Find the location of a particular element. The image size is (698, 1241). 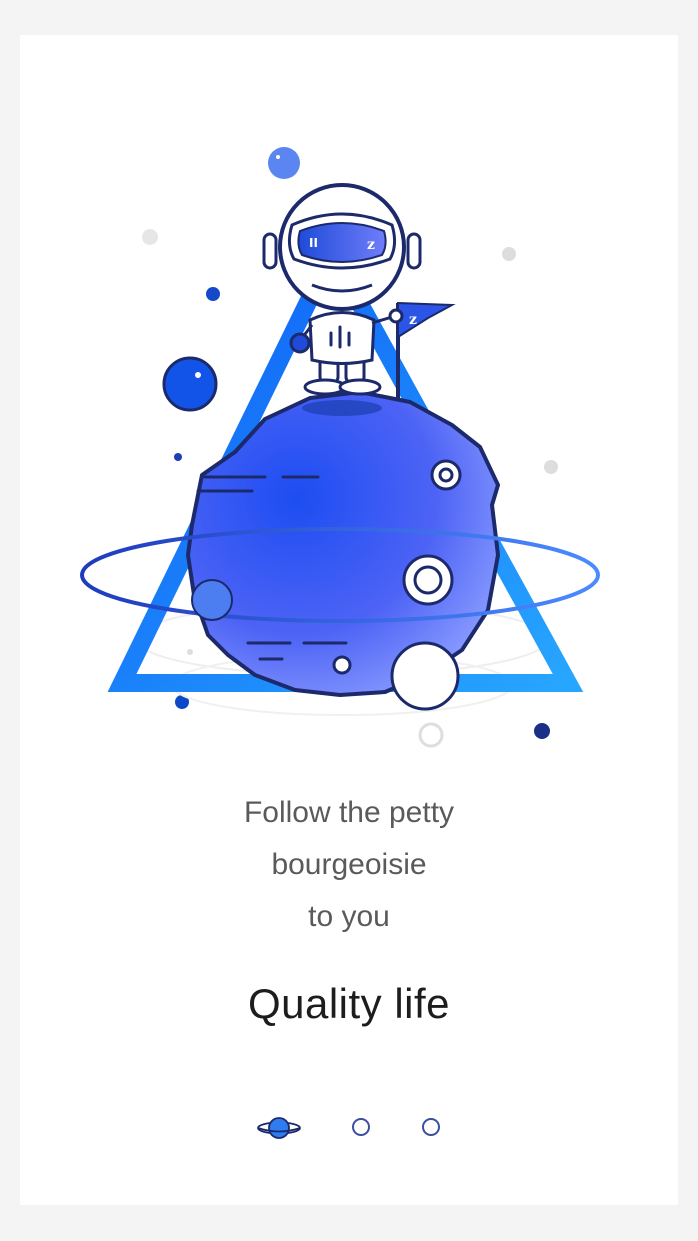

flag-letter: z is located at coordinates (413, 320).